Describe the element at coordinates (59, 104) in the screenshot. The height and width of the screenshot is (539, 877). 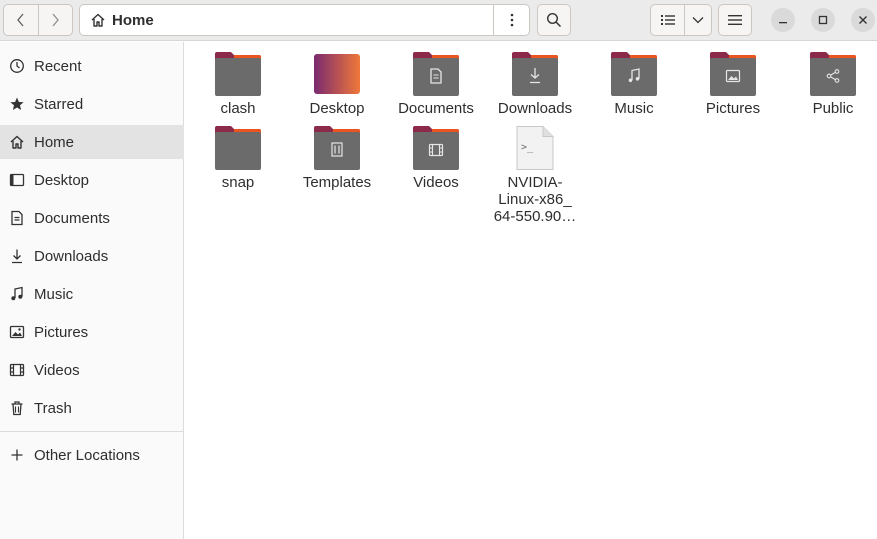
I see `sidebar-item-label: Starred` at that location.